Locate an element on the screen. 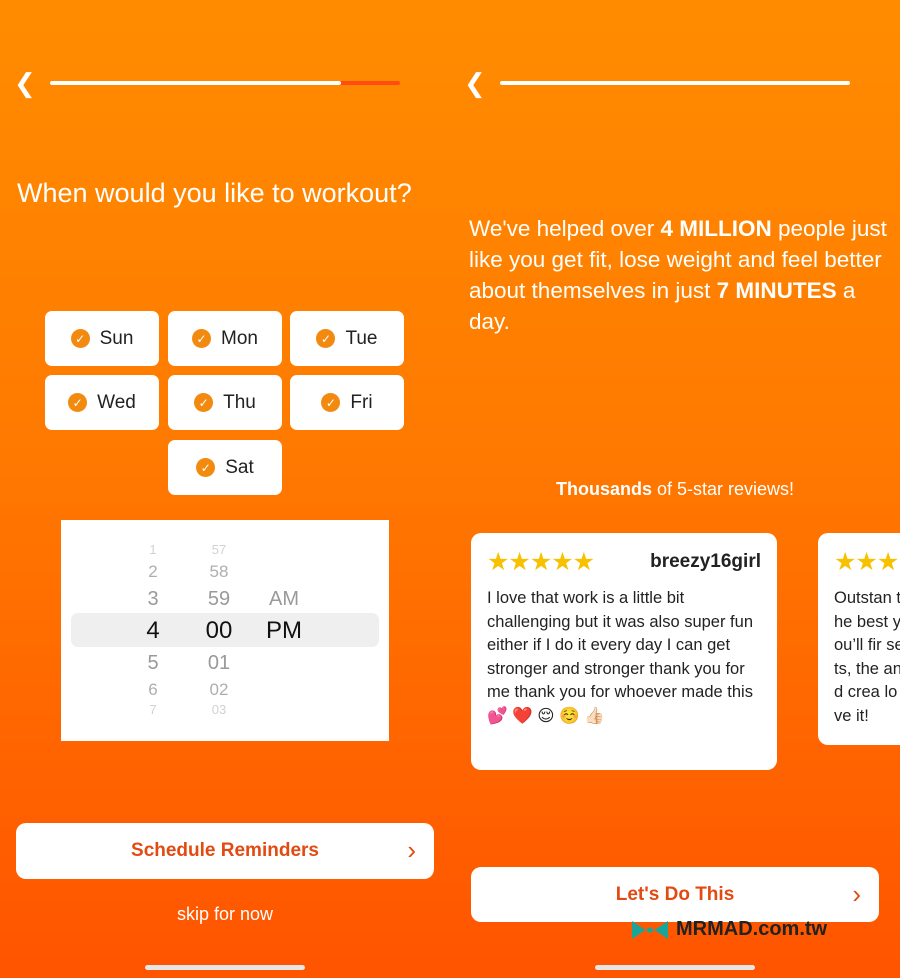 This screenshot has height=978, width=900. picker-item: 4 is located at coordinates (153, 631).